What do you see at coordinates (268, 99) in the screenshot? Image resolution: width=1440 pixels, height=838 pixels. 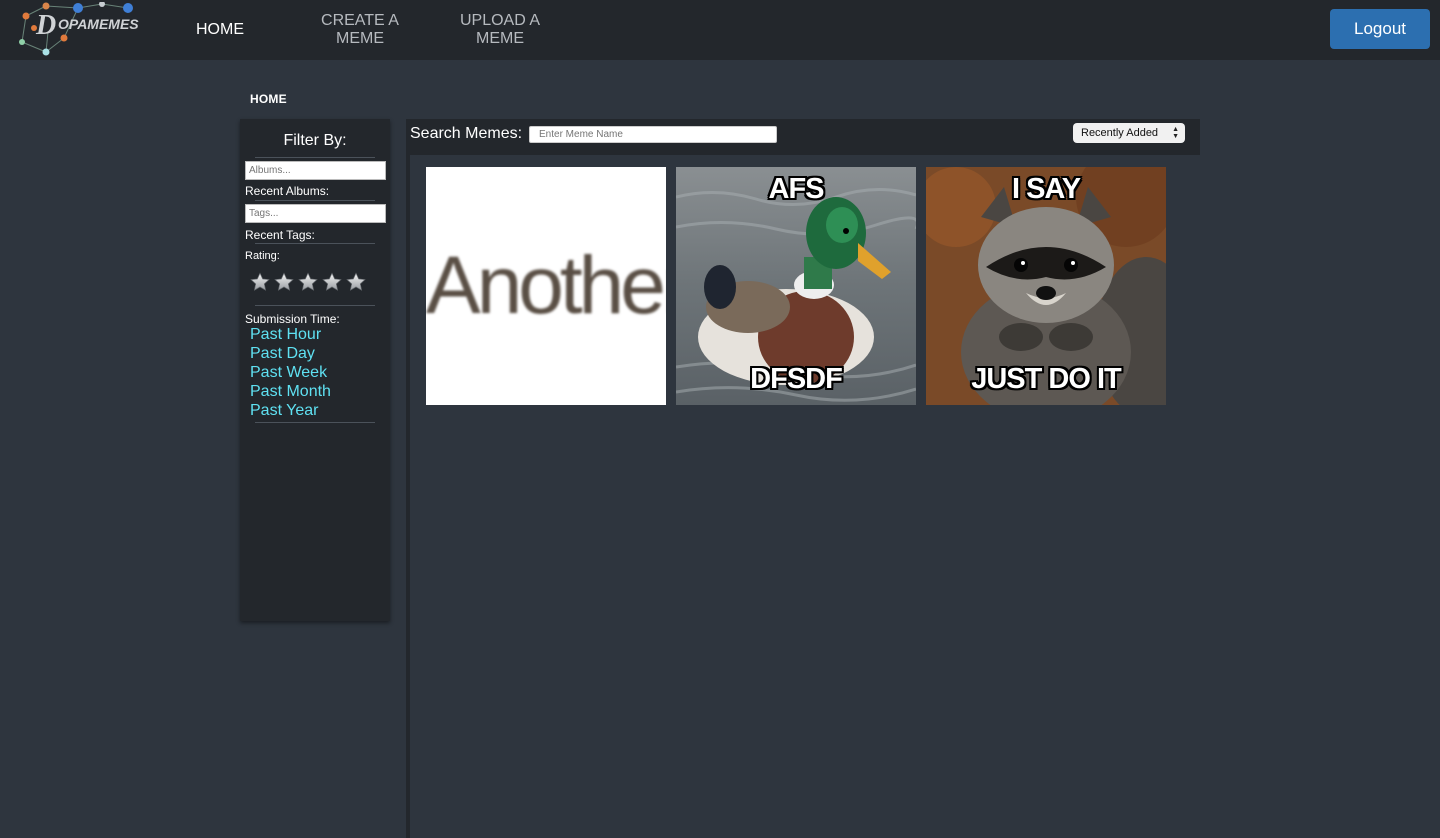 I see `breadcrumb: HOME` at bounding box center [268, 99].